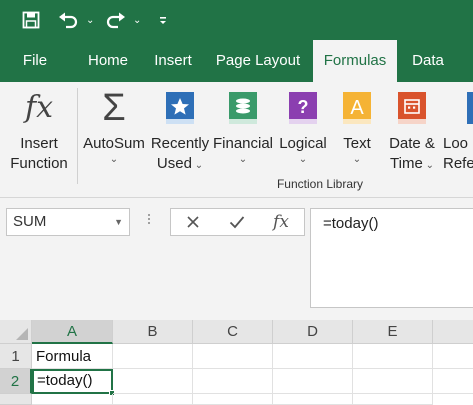 The width and height of the screenshot is (473, 405). I want to click on insert-function-label-1: Insert, so click(39, 143).